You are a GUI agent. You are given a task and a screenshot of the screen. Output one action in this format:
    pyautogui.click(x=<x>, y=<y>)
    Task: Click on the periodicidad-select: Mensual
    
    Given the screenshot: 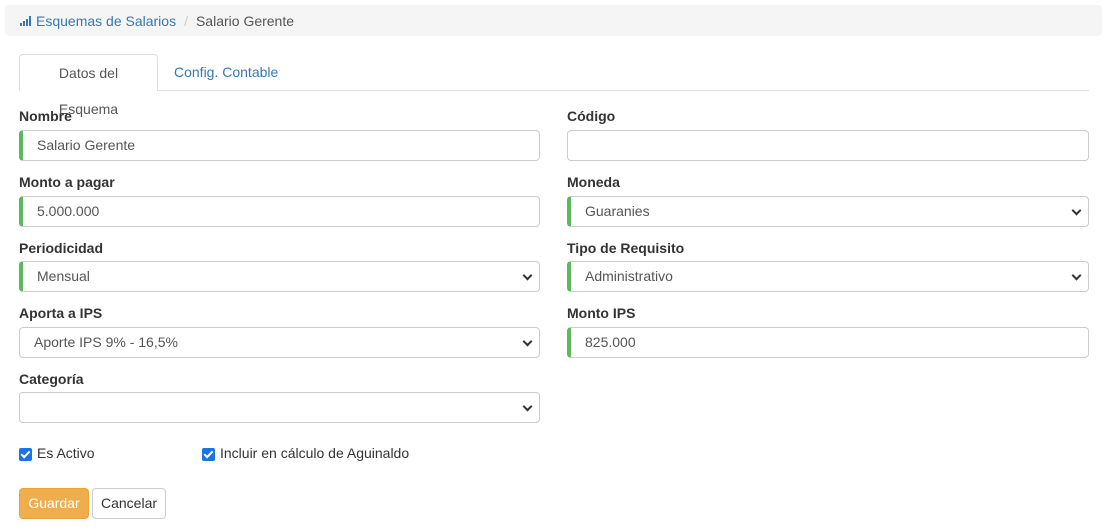 What is the action you would take?
    pyautogui.click(x=279, y=276)
    